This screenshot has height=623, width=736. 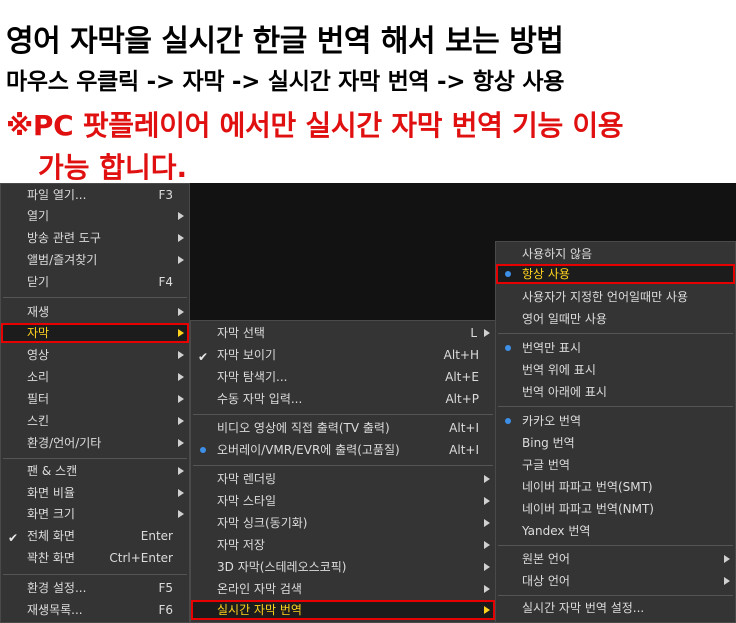 I want to click on menu-item-english-only: 영어 일때만 사용, so click(x=615, y=319).